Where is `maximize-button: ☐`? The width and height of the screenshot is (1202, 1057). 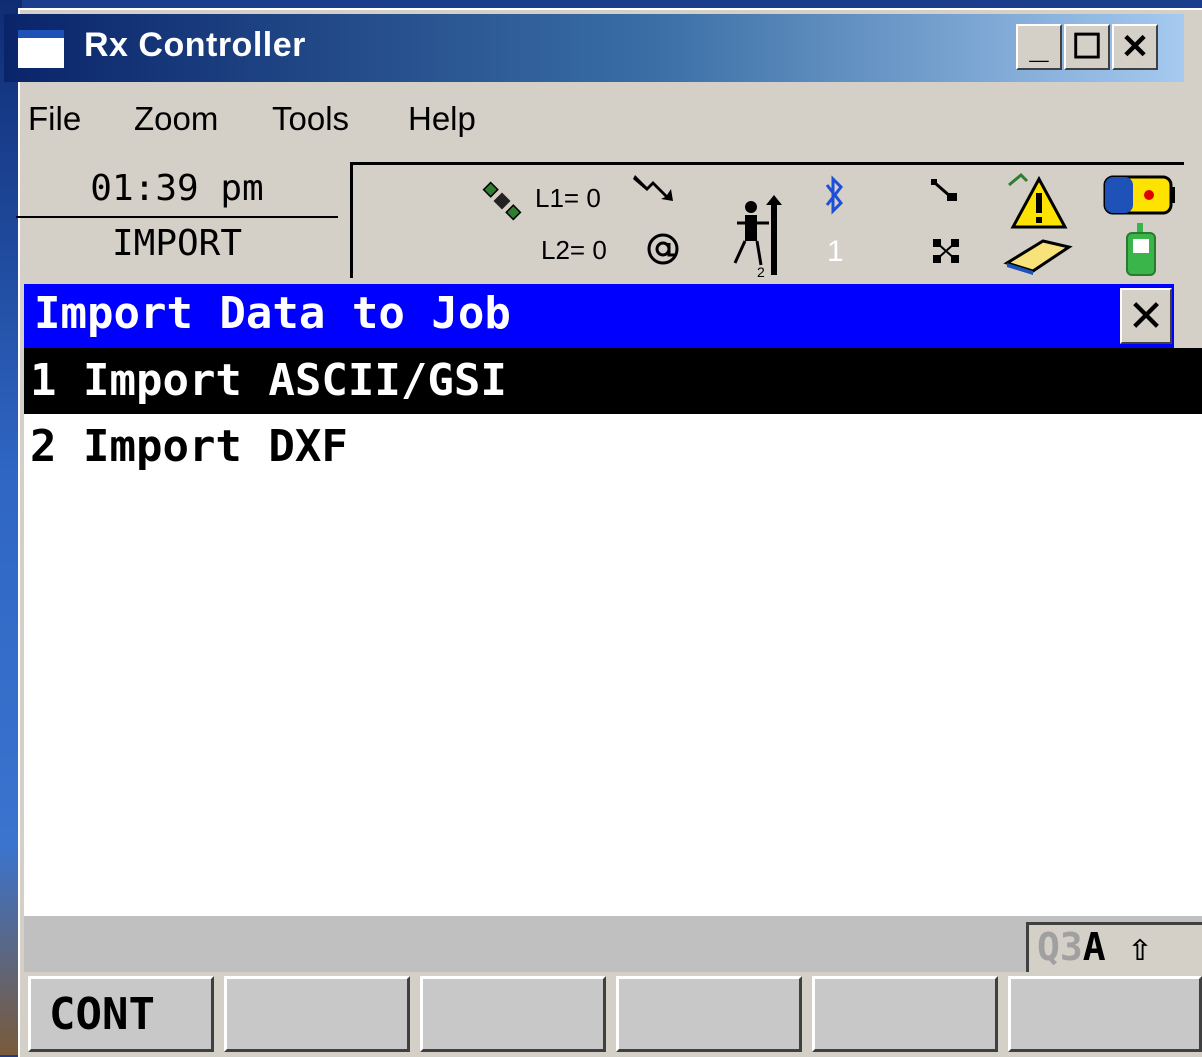
maximize-button: ☐ is located at coordinates (1087, 47).